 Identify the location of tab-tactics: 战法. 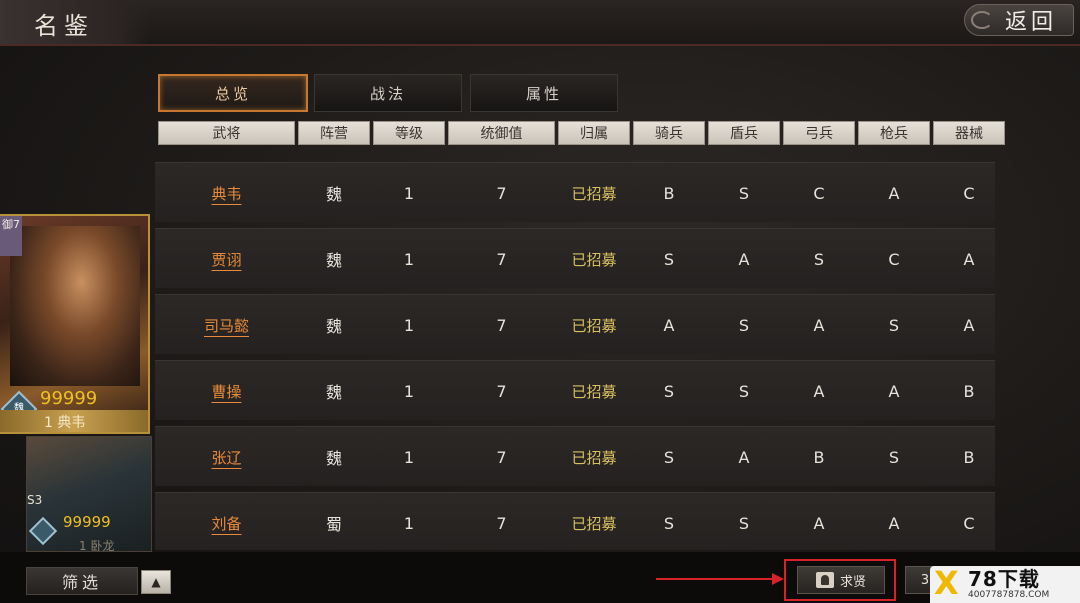
(388, 93).